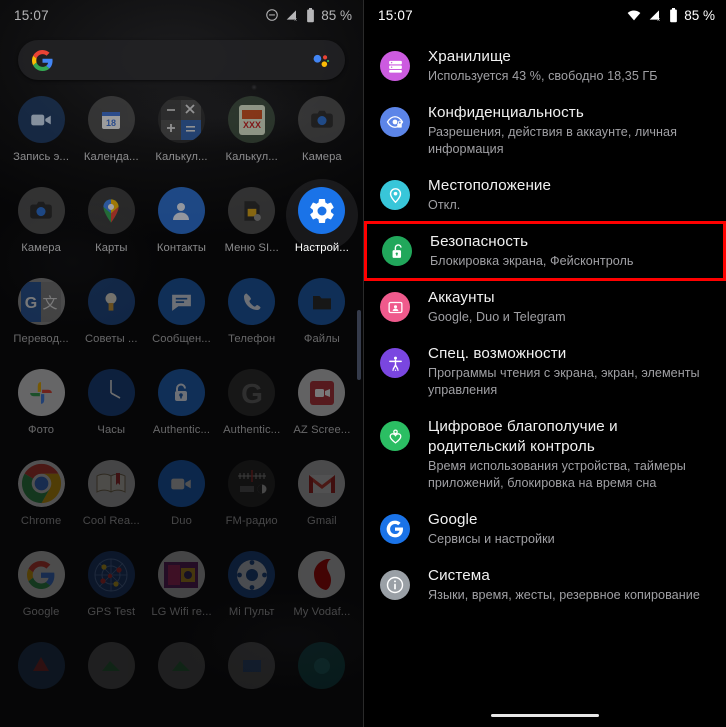 The image size is (726, 727). Describe the element at coordinates (252, 339) in the screenshot. I see `app-label: Телефон` at that location.